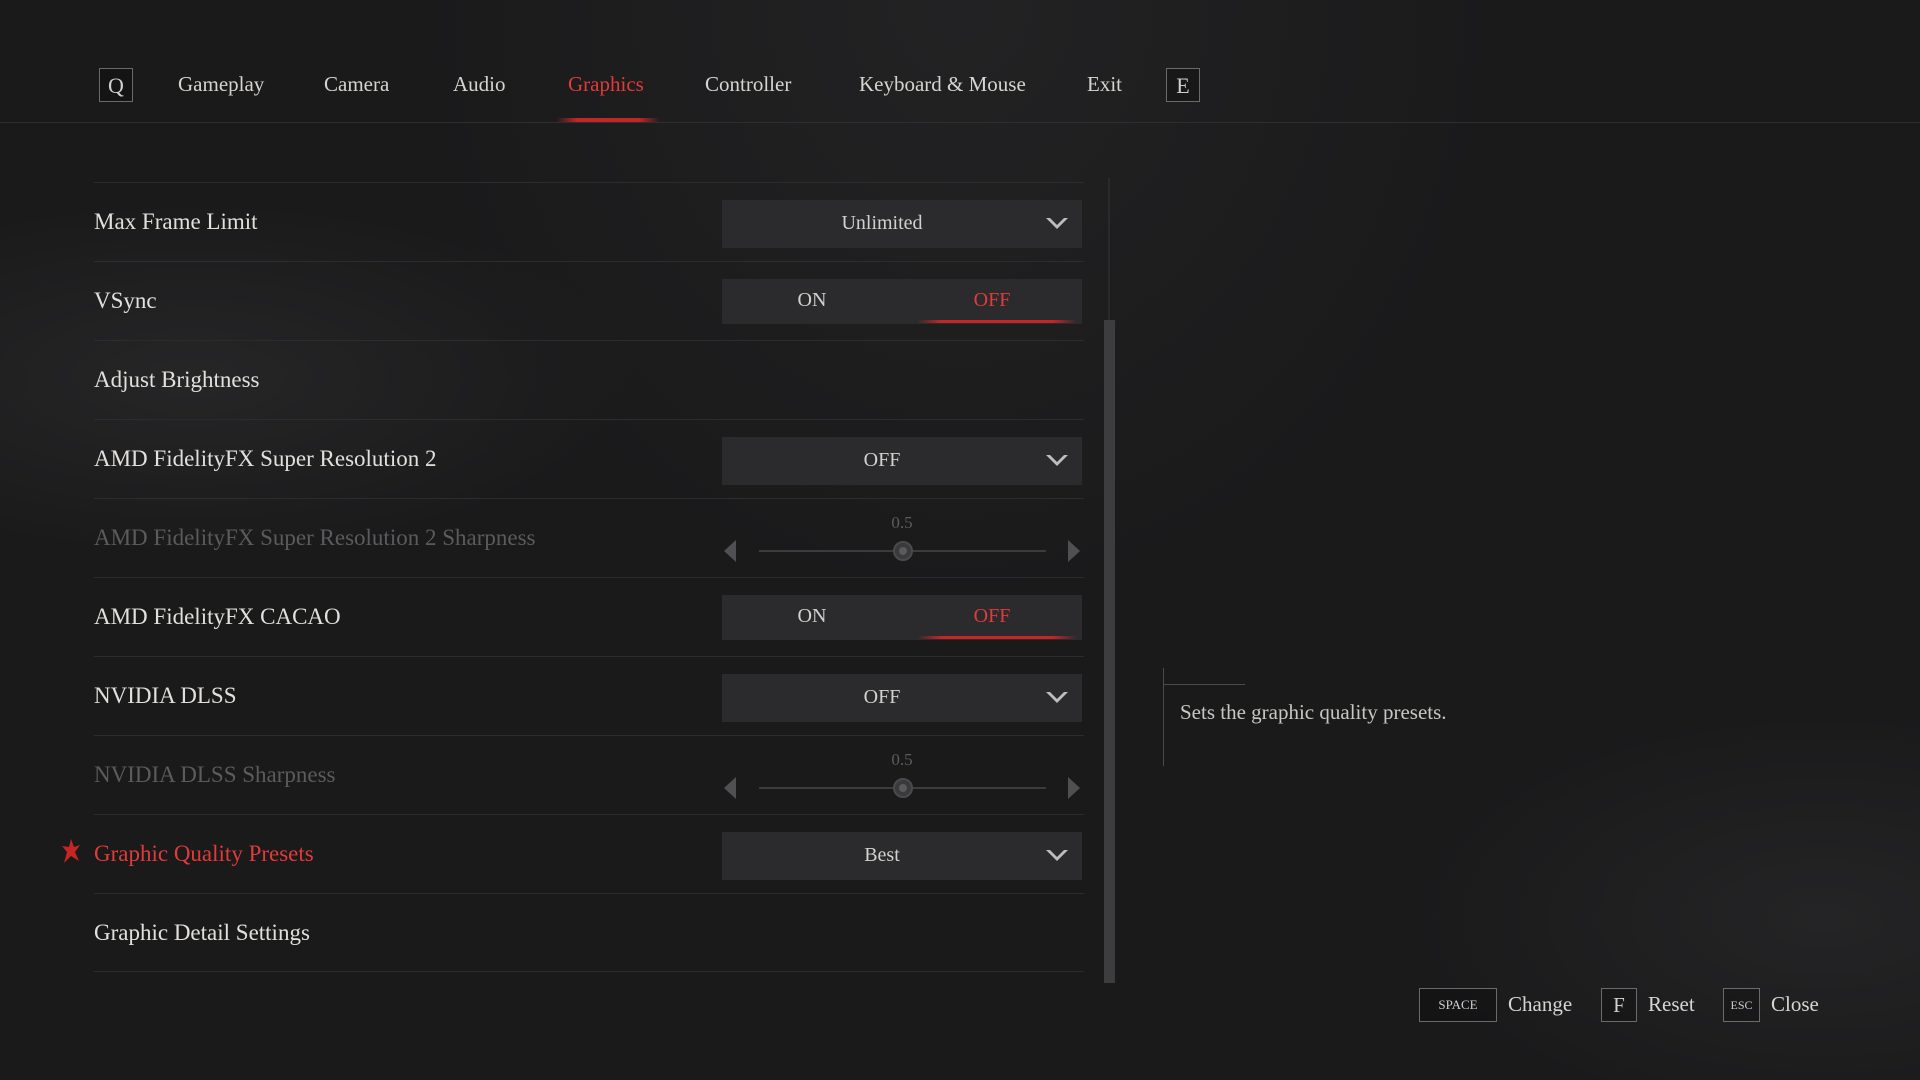 The image size is (1920, 1080). Describe the element at coordinates (589, 300) in the screenshot. I see `setting-row-vsync: VSync ON OFF` at that location.